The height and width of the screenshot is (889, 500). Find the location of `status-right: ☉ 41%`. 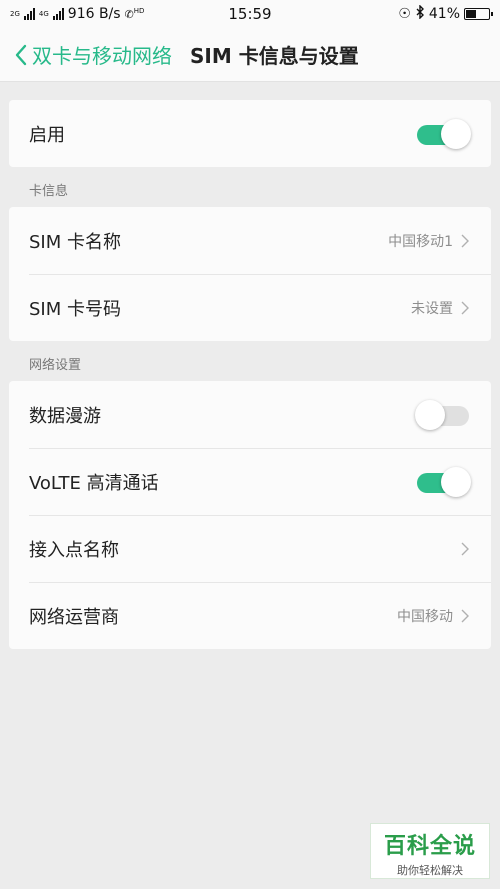

status-right: ☉ 41% is located at coordinates (445, 13).